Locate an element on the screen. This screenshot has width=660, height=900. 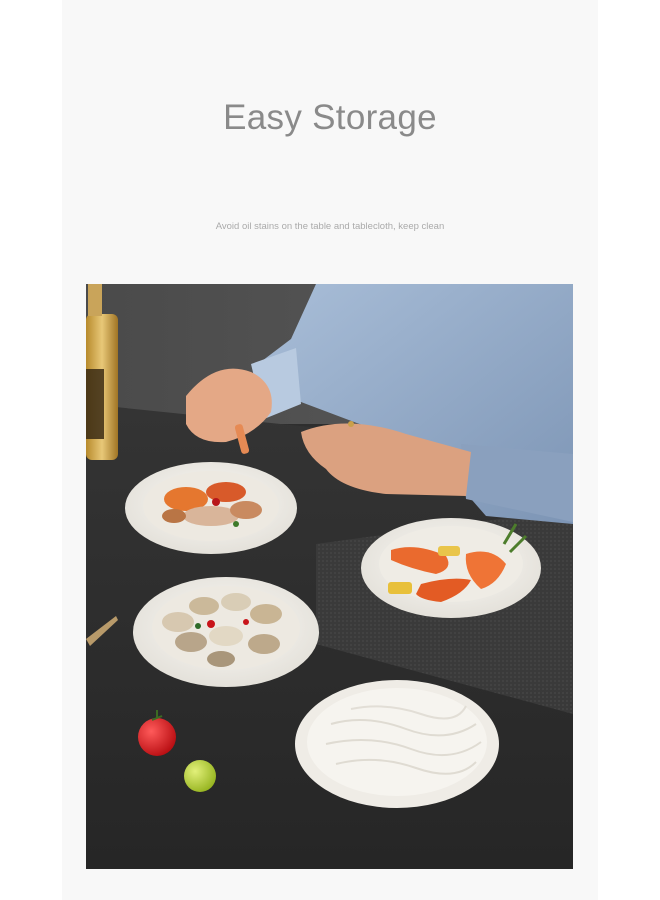
plate-shrimp is located at coordinates (451, 568).